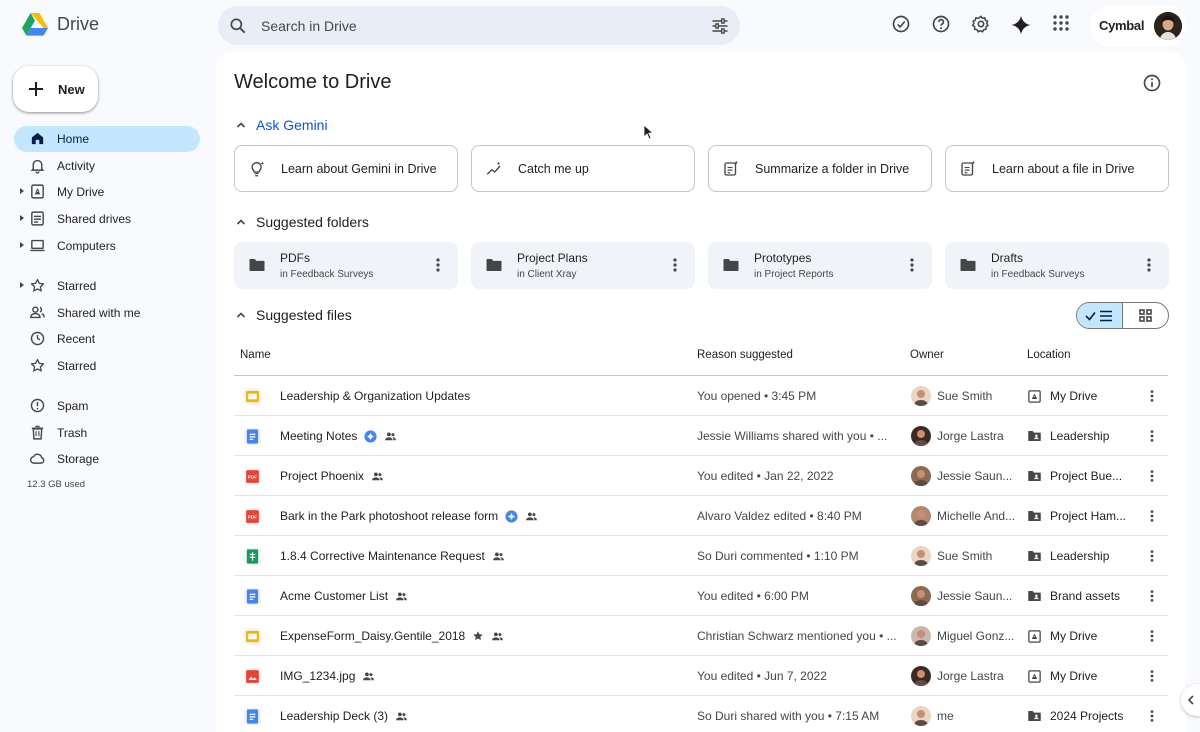 This screenshot has width=1200, height=732. Describe the element at coordinates (1057, 265) in the screenshot. I see `folder-card: Drafts in Feedback Surveys` at that location.